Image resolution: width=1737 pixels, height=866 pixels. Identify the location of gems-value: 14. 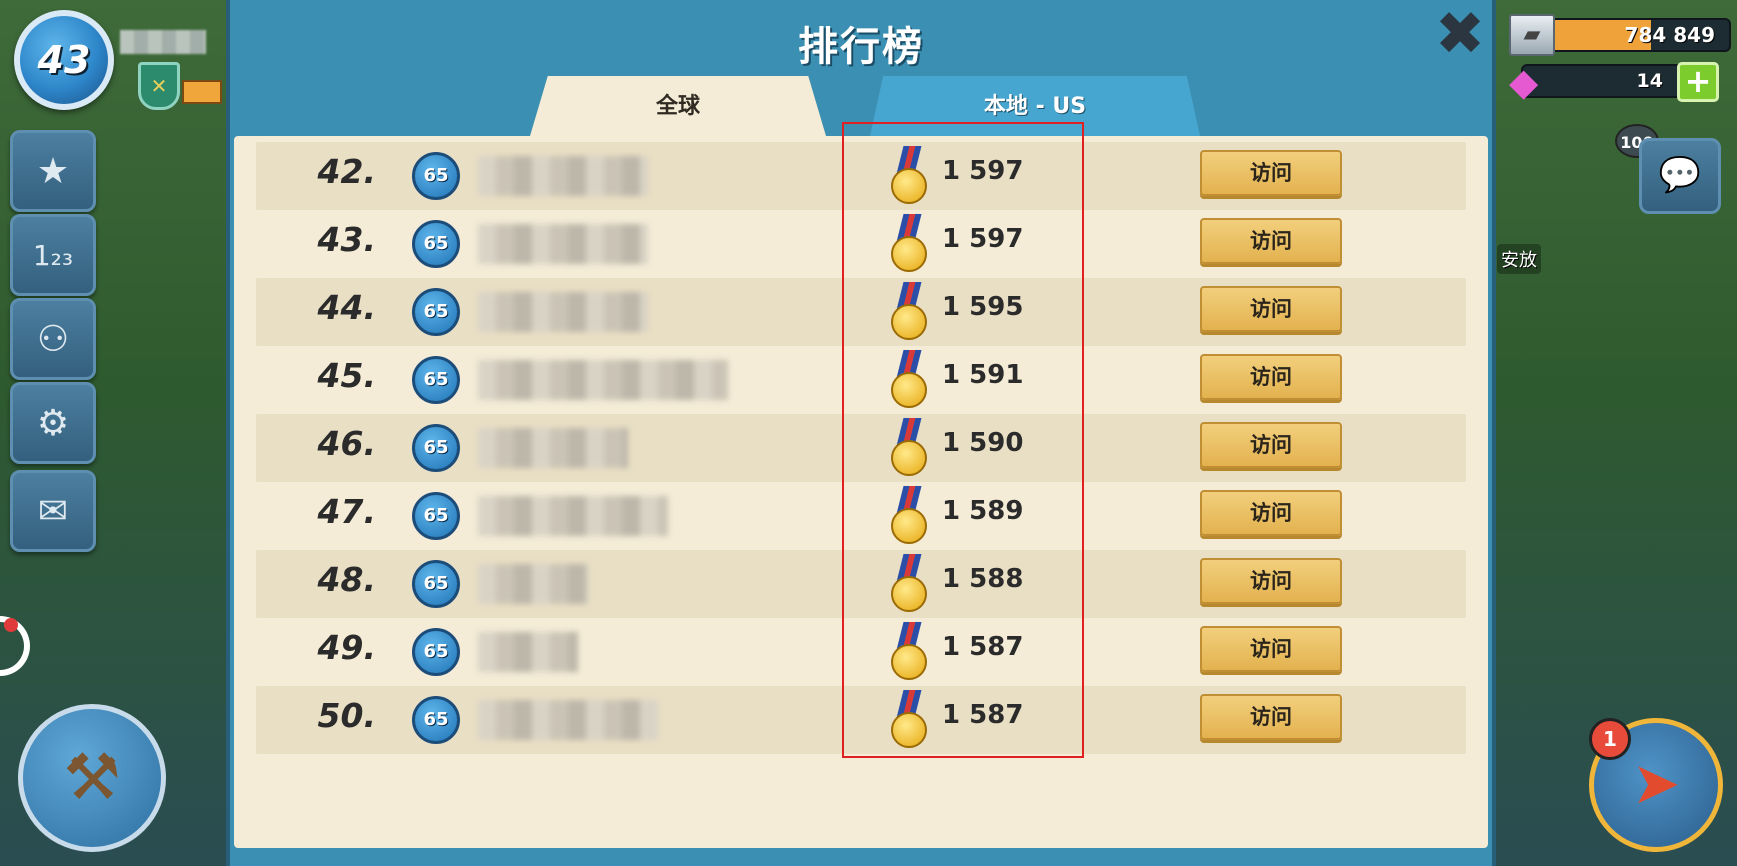
(1649, 81).